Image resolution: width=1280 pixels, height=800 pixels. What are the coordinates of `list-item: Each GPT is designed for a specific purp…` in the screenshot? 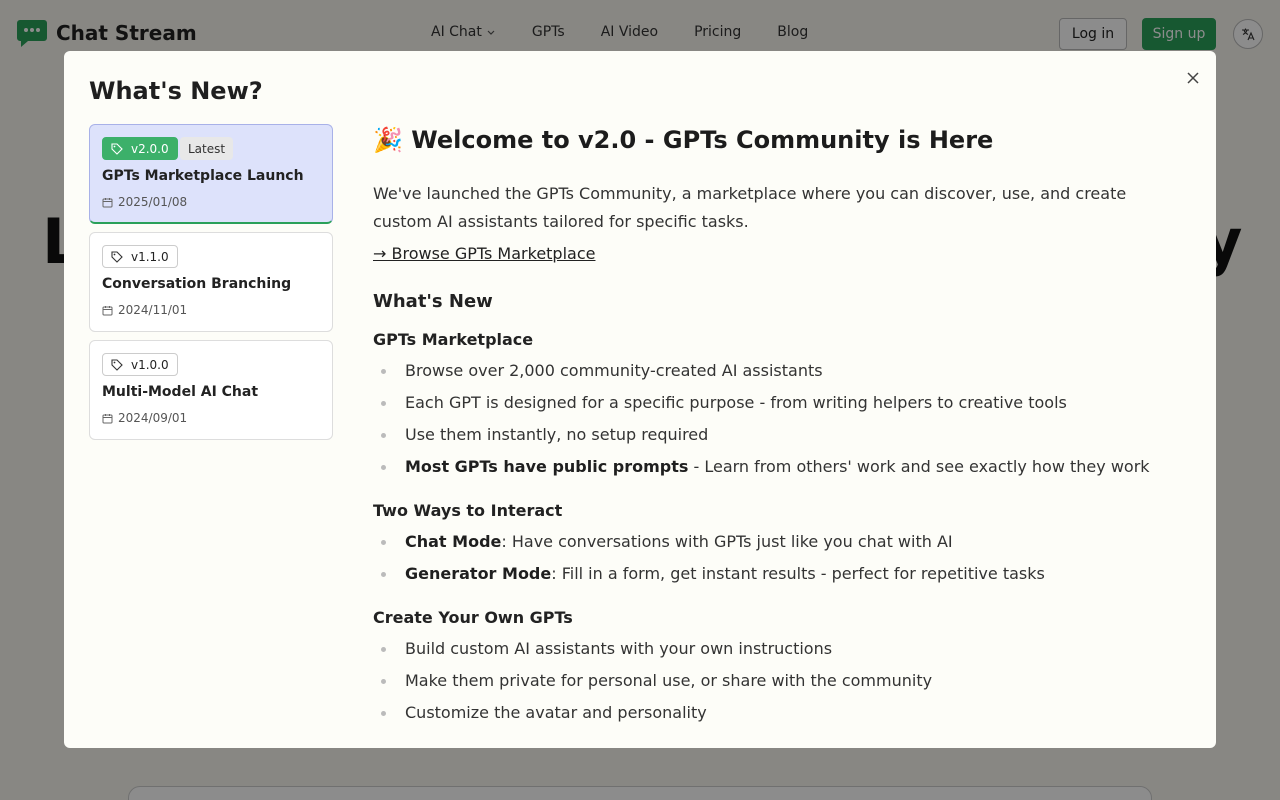 It's located at (778, 403).